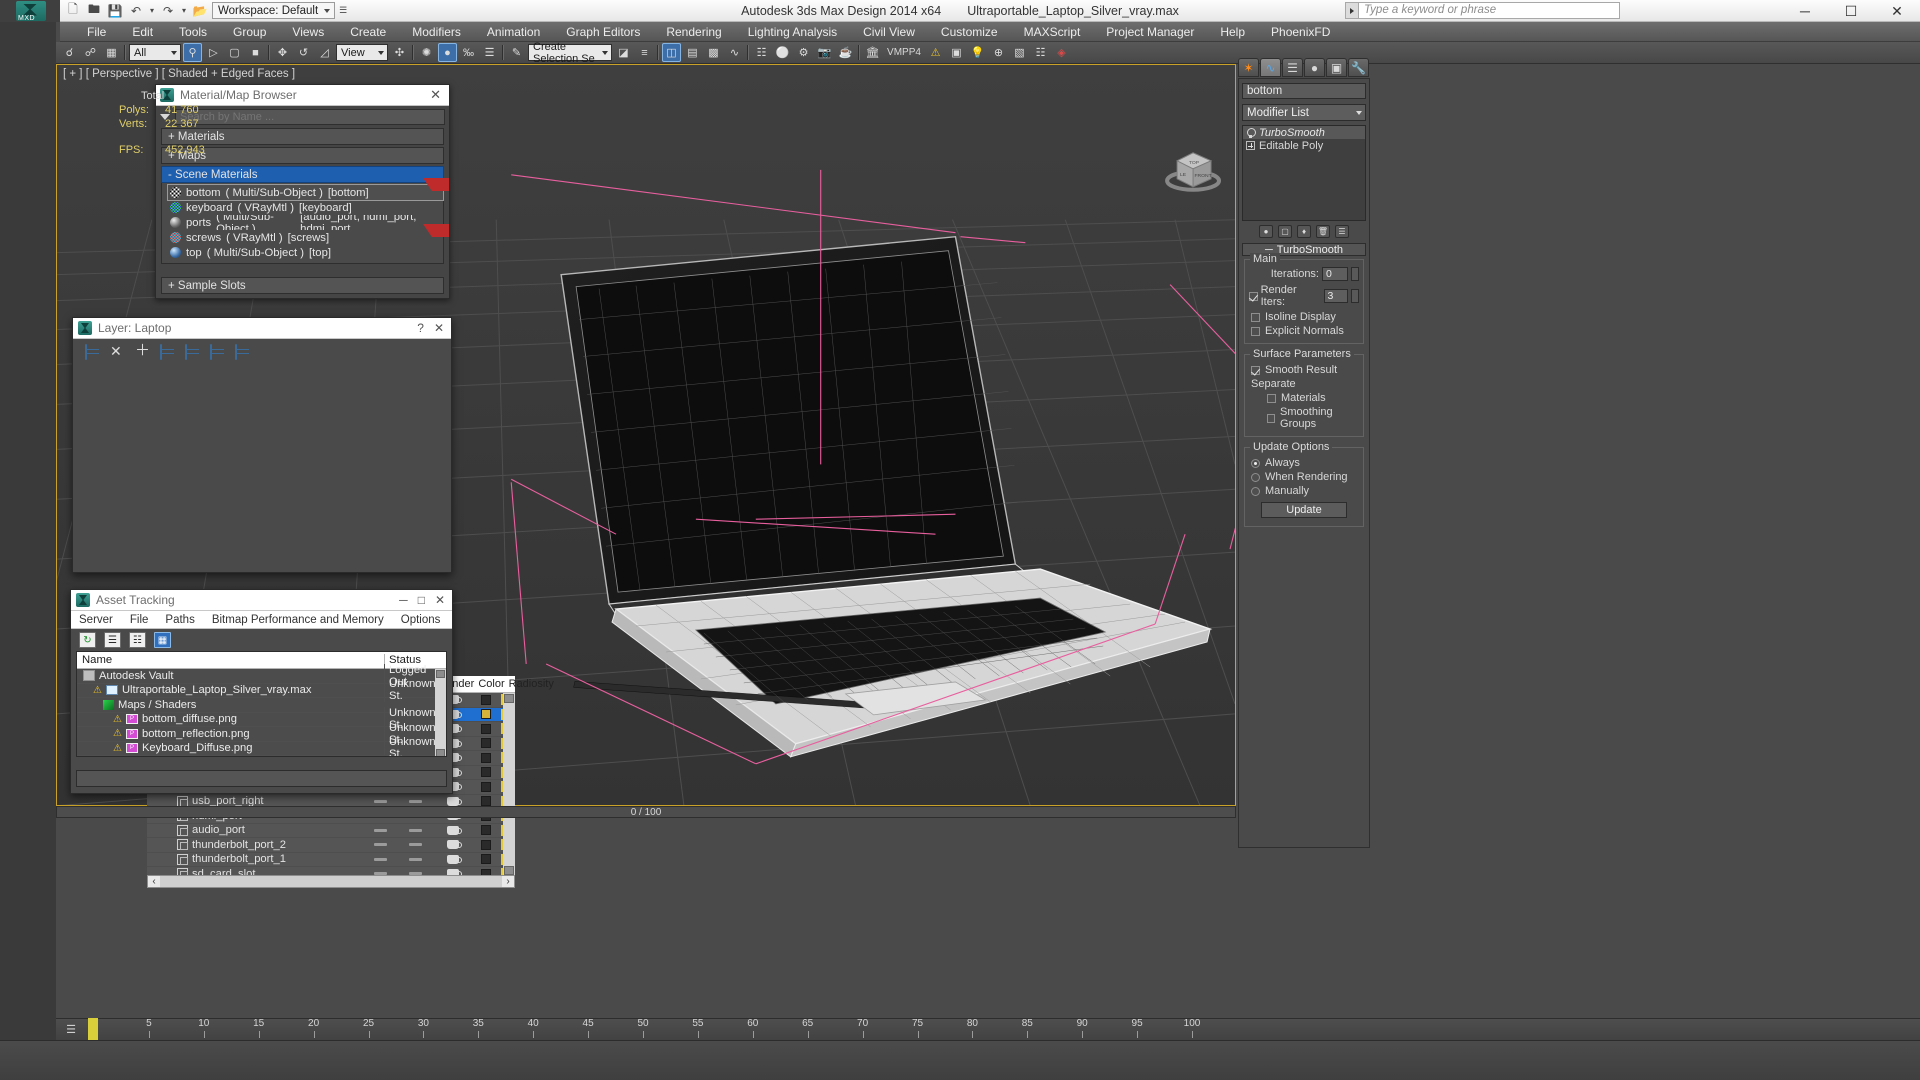 The width and height of the screenshot is (1920, 1080). I want to click on explicit-normals-checkbox, so click(1255, 331).